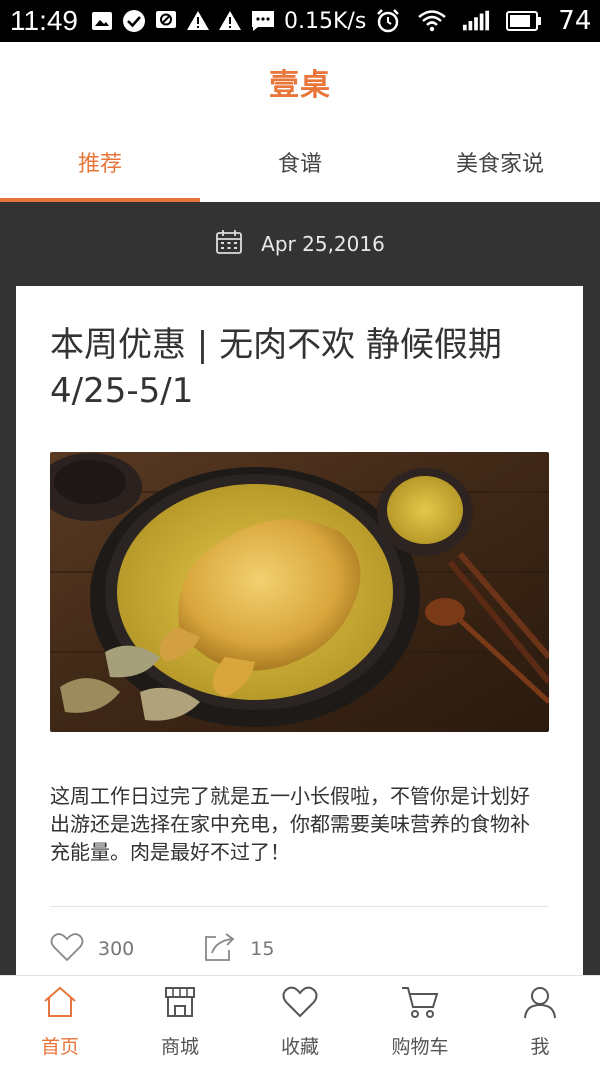 The height and width of the screenshot is (1067, 600). Describe the element at coordinates (476, 21) in the screenshot. I see `signal-icon` at that location.